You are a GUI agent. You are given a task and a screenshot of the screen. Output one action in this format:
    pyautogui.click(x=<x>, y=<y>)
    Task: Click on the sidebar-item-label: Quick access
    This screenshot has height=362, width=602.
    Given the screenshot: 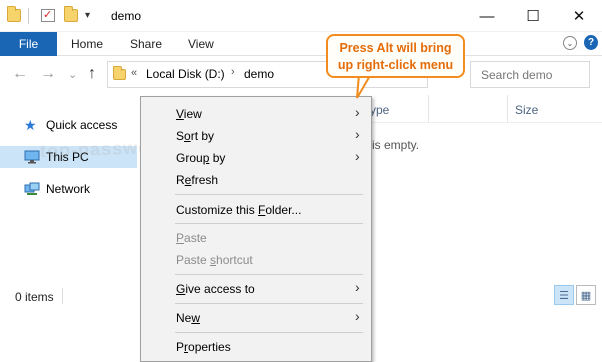 What is the action you would take?
    pyautogui.click(x=82, y=125)
    